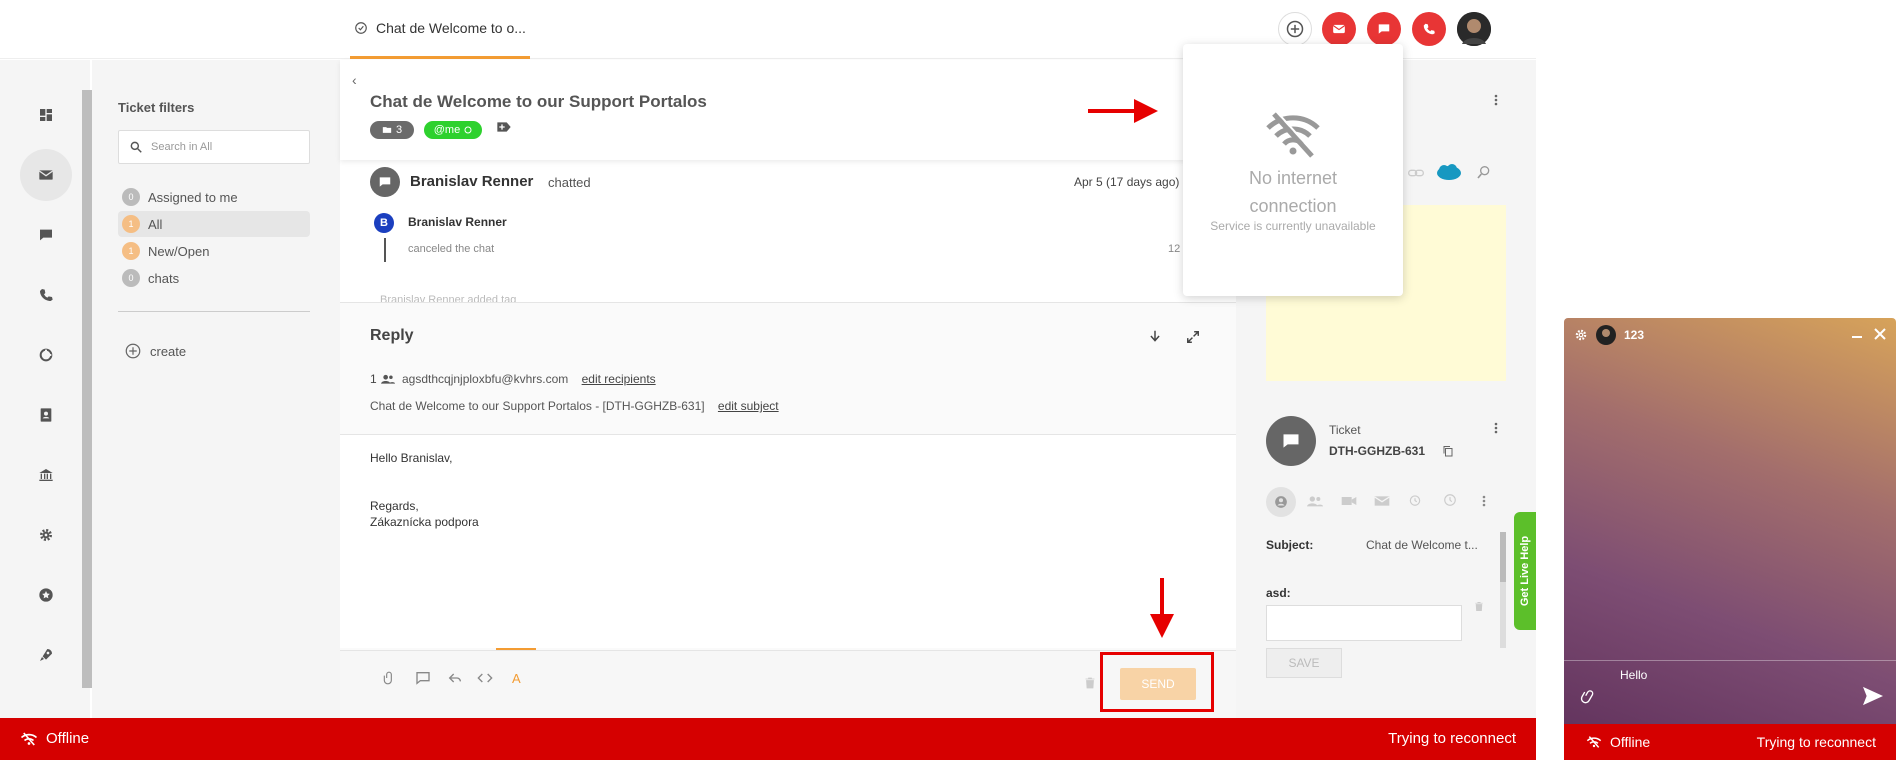  What do you see at coordinates (389, 678) in the screenshot?
I see `attach-button` at bounding box center [389, 678].